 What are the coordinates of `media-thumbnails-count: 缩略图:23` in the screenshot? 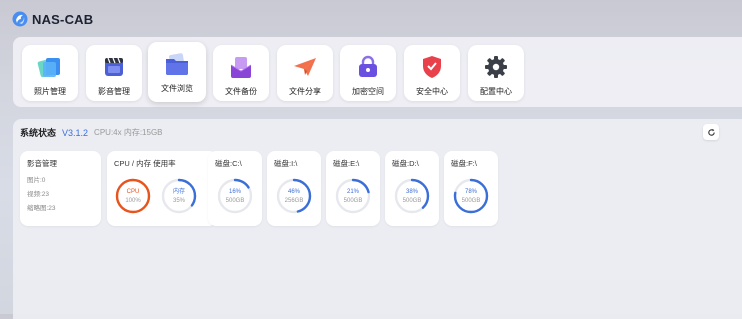 It's located at (41, 208).